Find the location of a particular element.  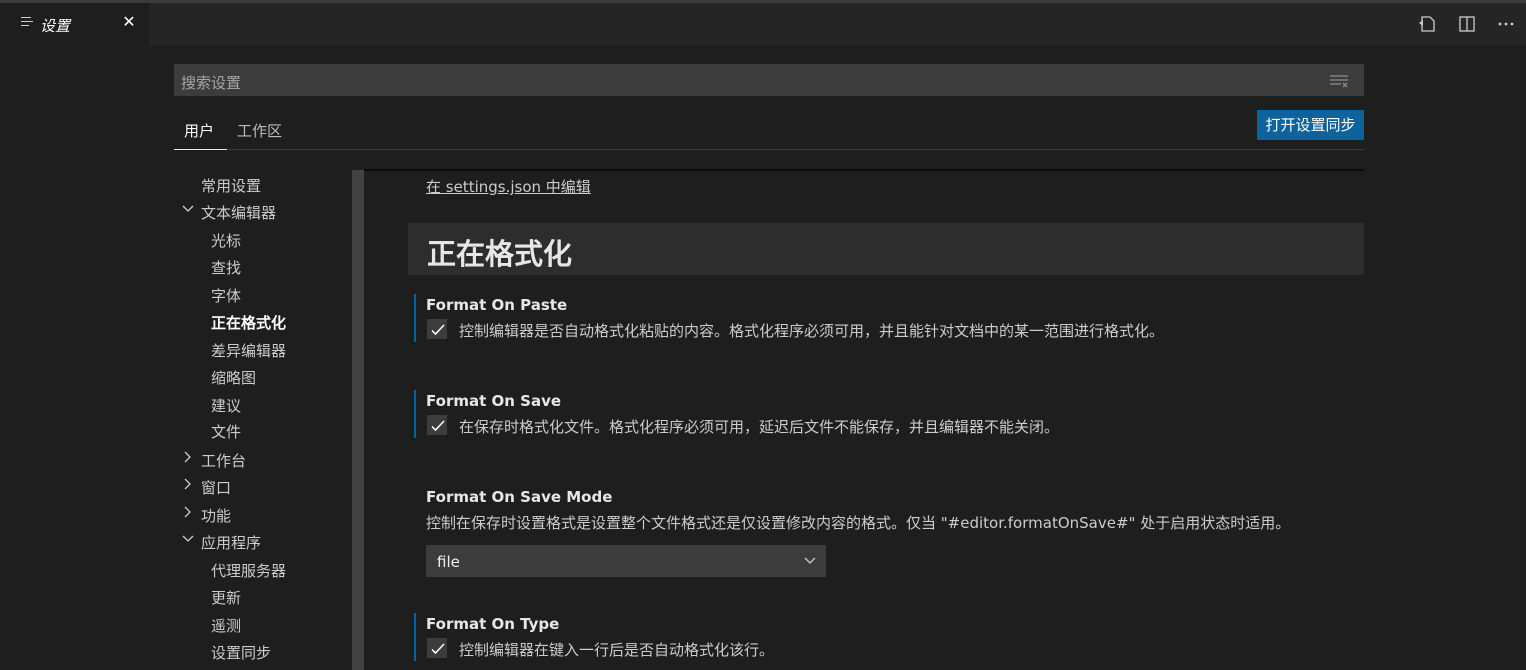

toc-item-diff-editor: 差异编辑器 is located at coordinates (248, 350).